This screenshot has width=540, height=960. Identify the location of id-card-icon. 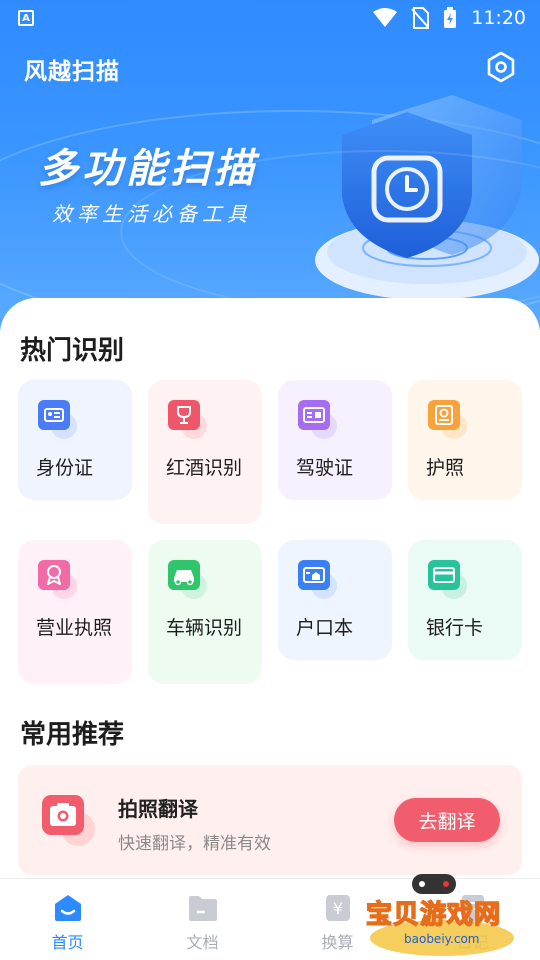
(57, 419).